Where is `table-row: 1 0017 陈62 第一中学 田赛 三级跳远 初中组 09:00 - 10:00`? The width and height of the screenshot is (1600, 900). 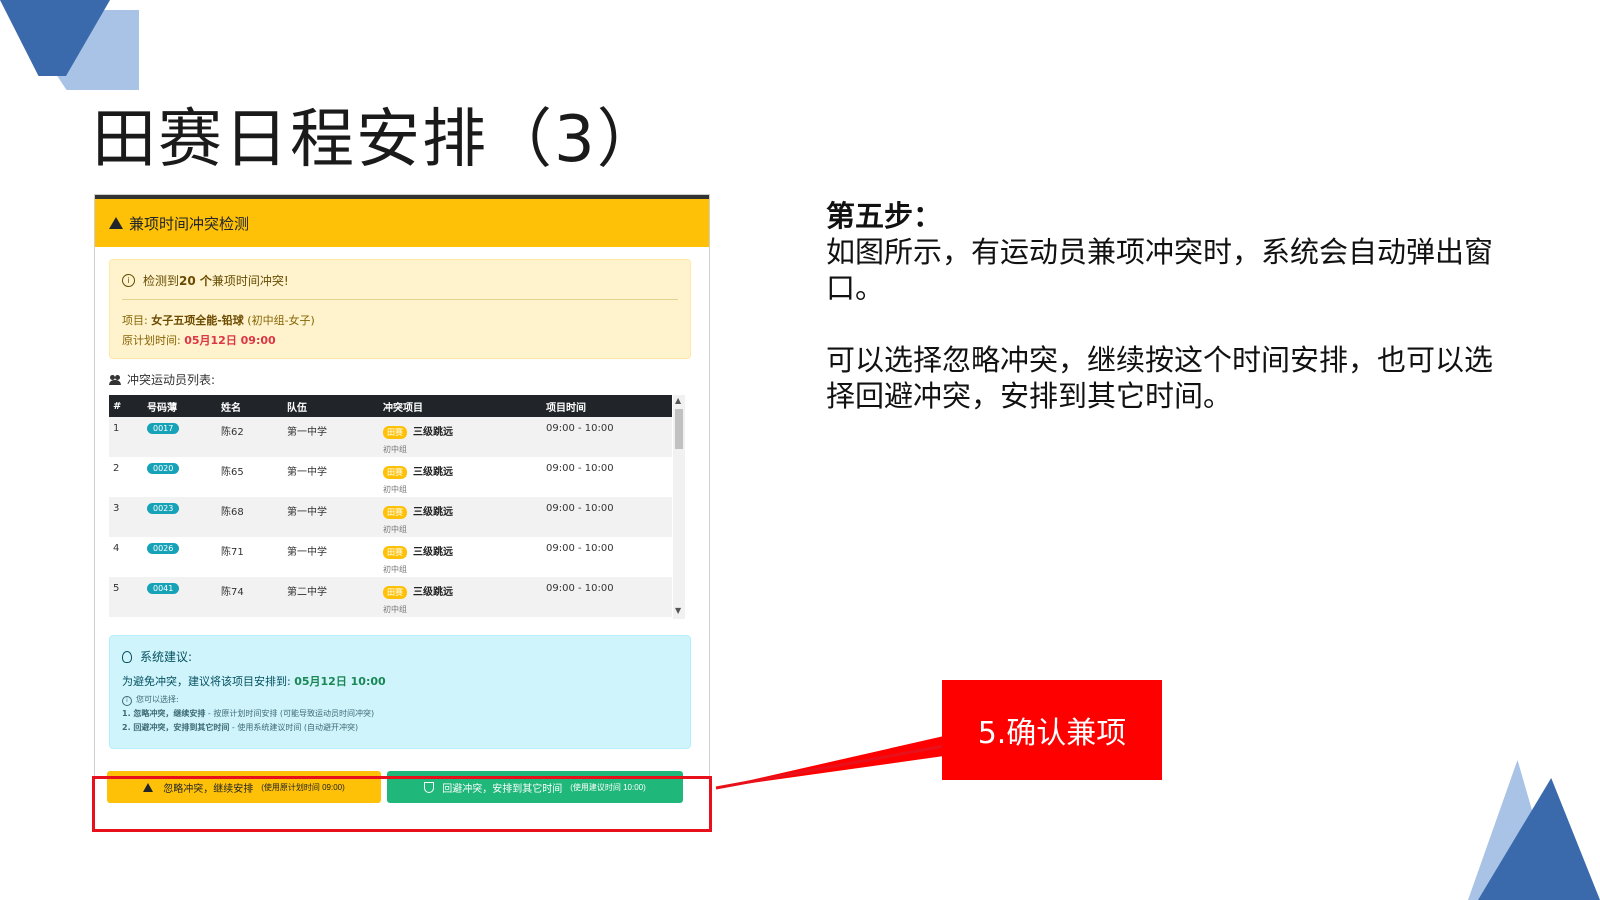 table-row: 1 0017 陈62 第一中学 田赛 三级跳远 初中组 09:00 - 10:00 is located at coordinates (390, 437).